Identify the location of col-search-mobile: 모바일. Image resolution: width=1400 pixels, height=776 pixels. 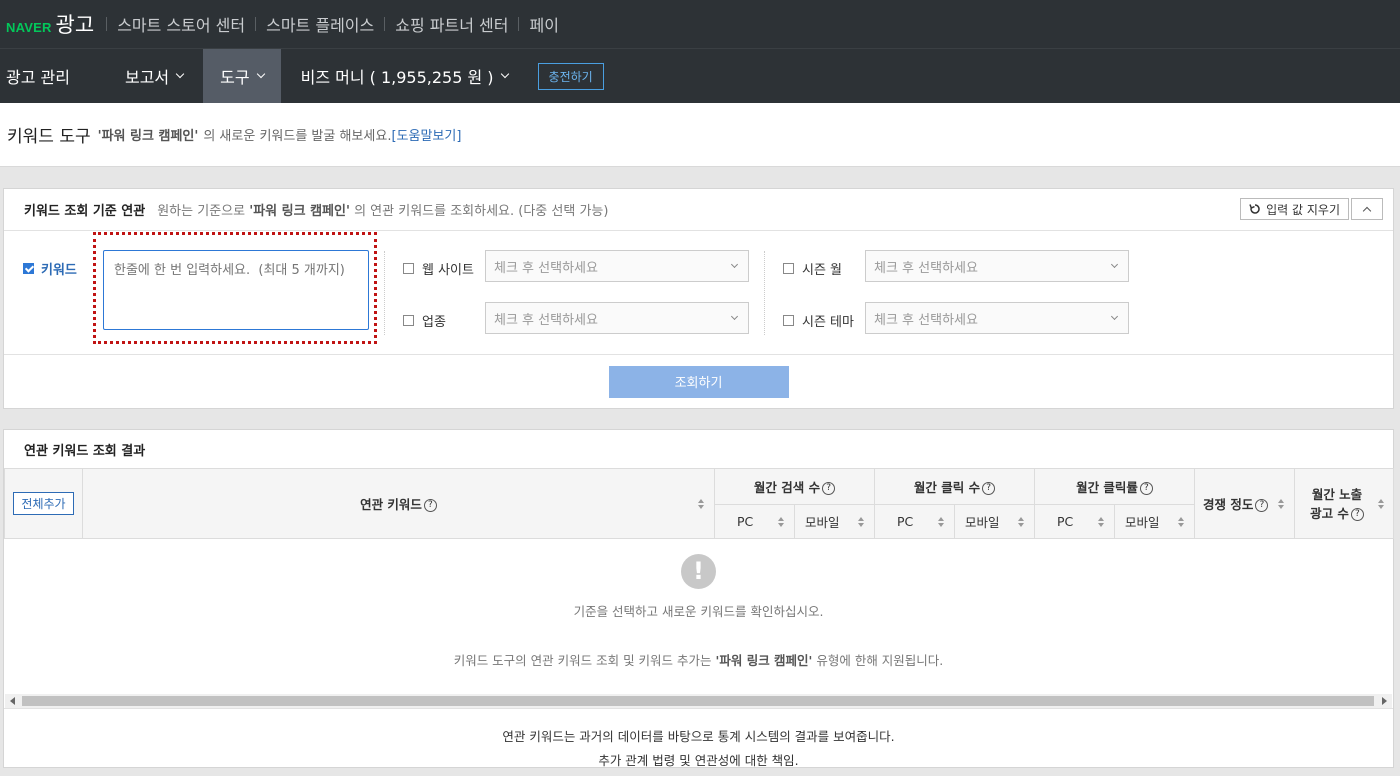
(834, 521).